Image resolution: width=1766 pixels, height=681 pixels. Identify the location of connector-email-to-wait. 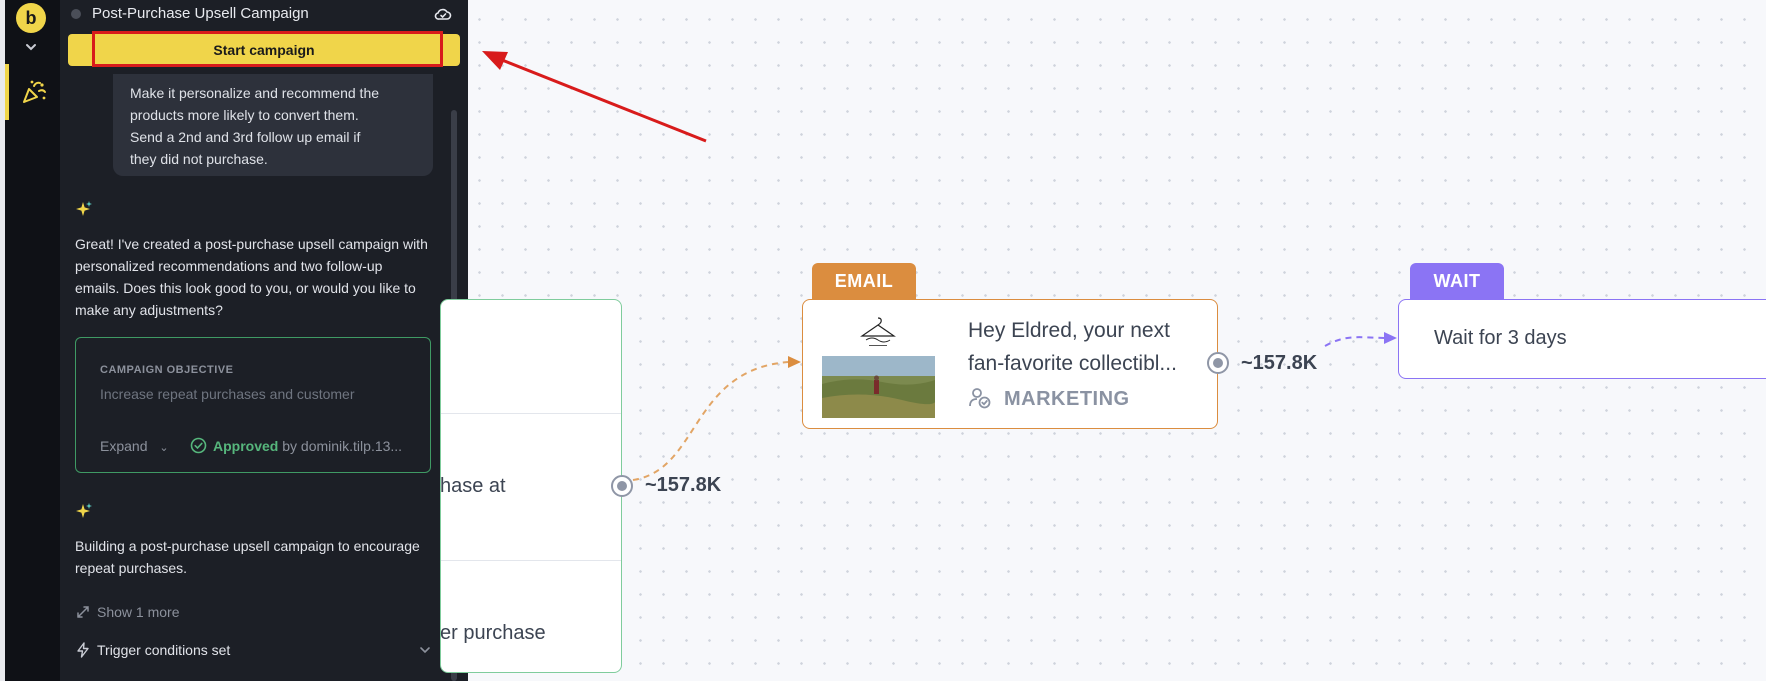
(1354, 341).